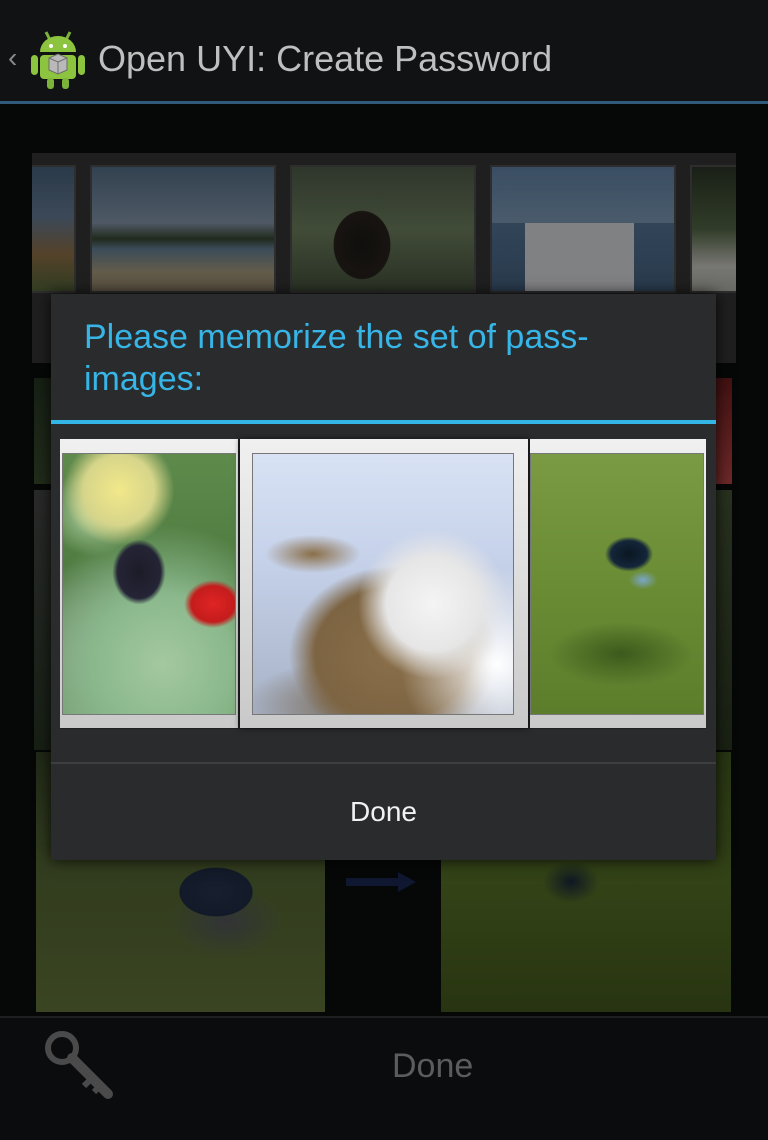  Describe the element at coordinates (336, 358) in the screenshot. I see `dialog-title: Please memorize the set of pass-images:` at that location.